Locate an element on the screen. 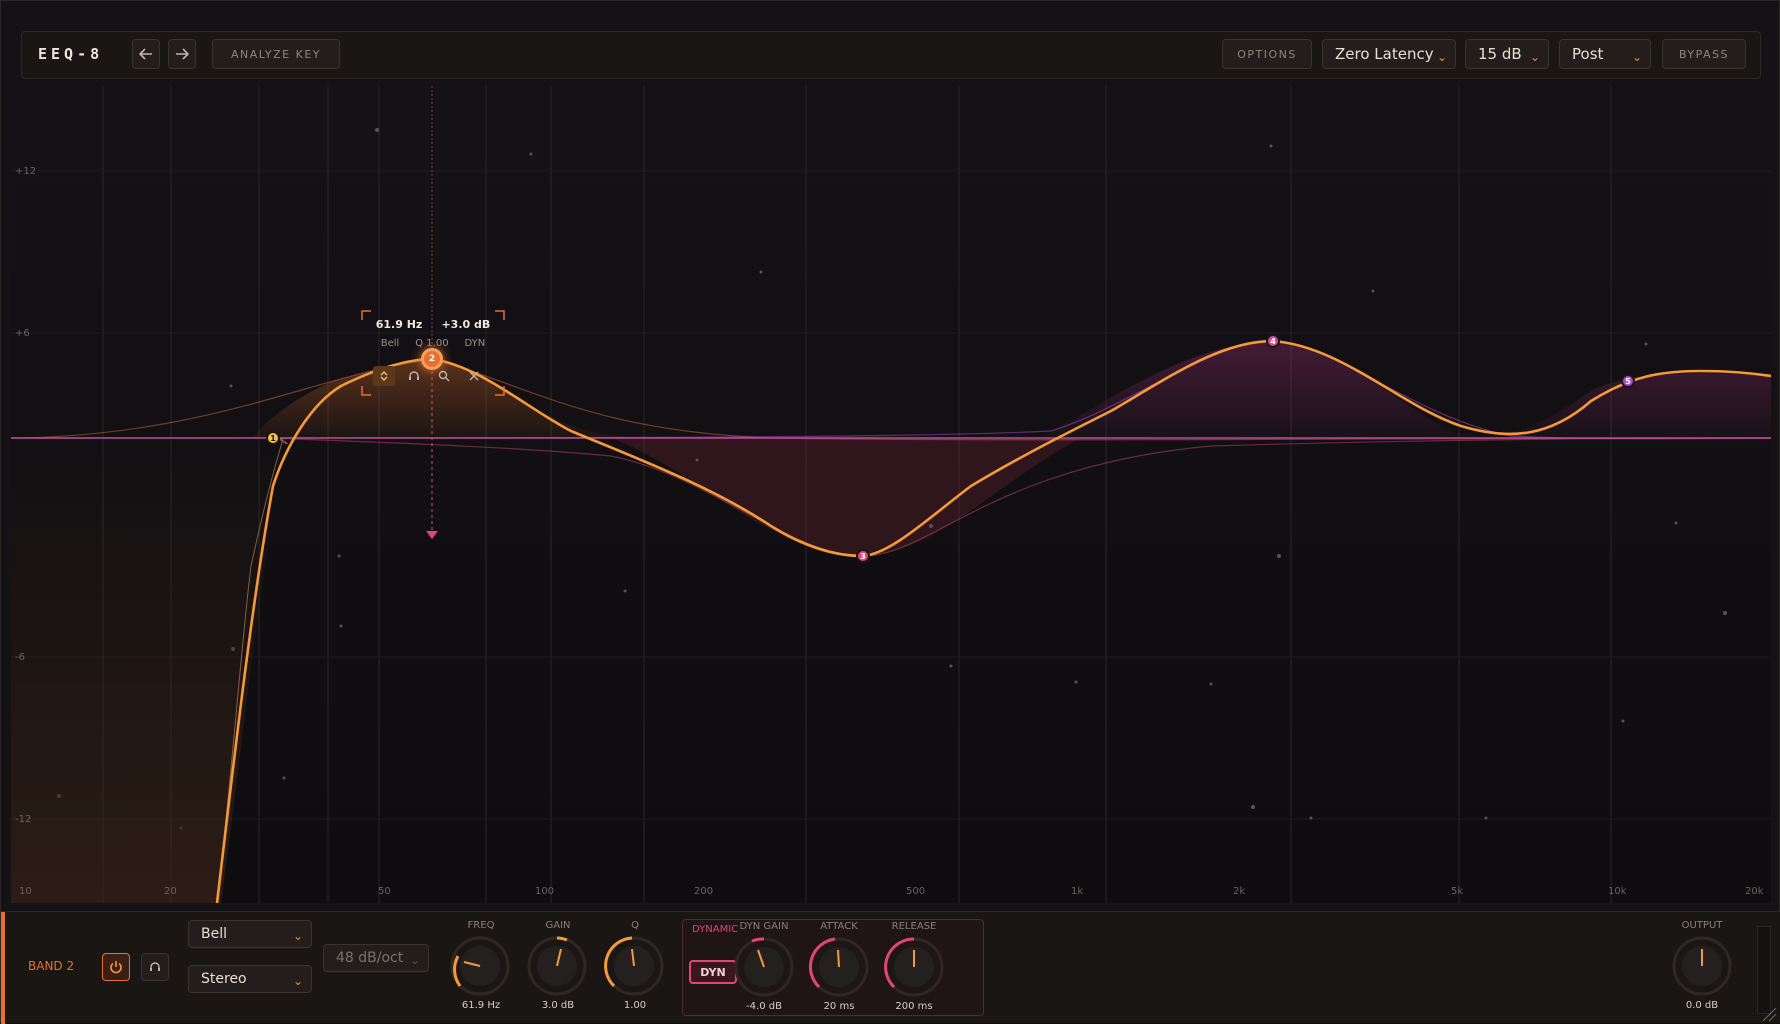  arrow-left-icon is located at coordinates (145, 54).